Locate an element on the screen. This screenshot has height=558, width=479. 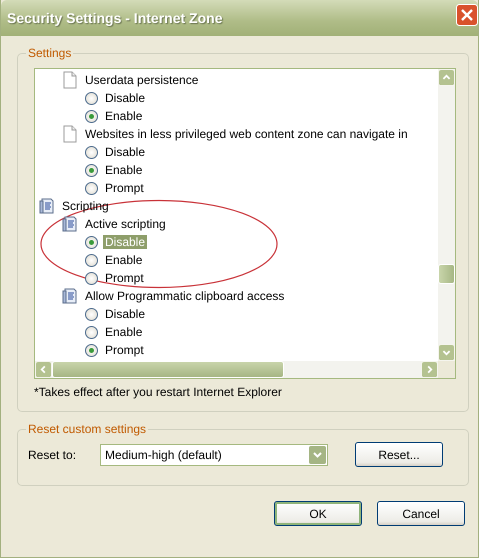
scrollbar-corner is located at coordinates (446, 369).